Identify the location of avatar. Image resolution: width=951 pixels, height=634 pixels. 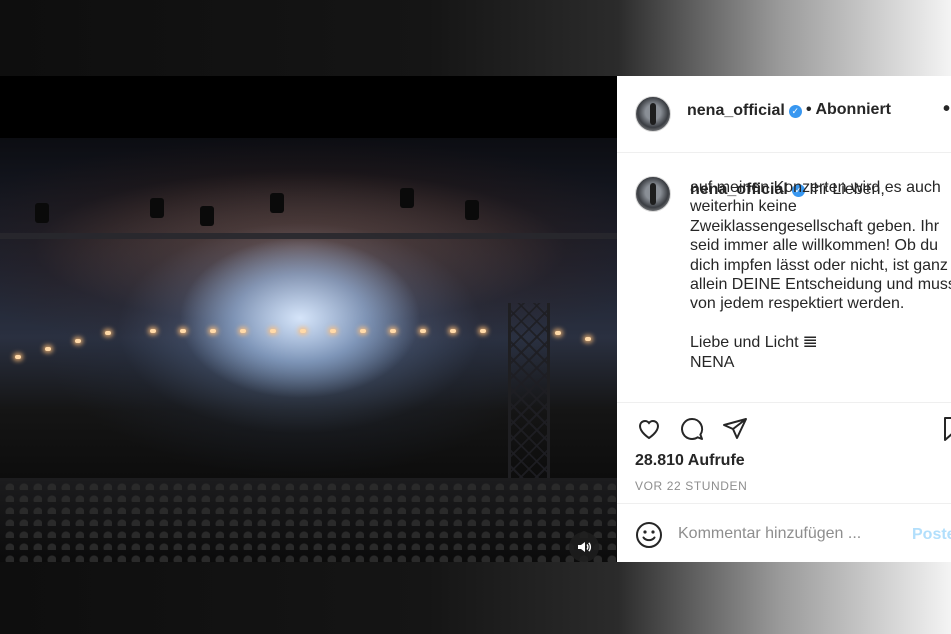
(653, 114).